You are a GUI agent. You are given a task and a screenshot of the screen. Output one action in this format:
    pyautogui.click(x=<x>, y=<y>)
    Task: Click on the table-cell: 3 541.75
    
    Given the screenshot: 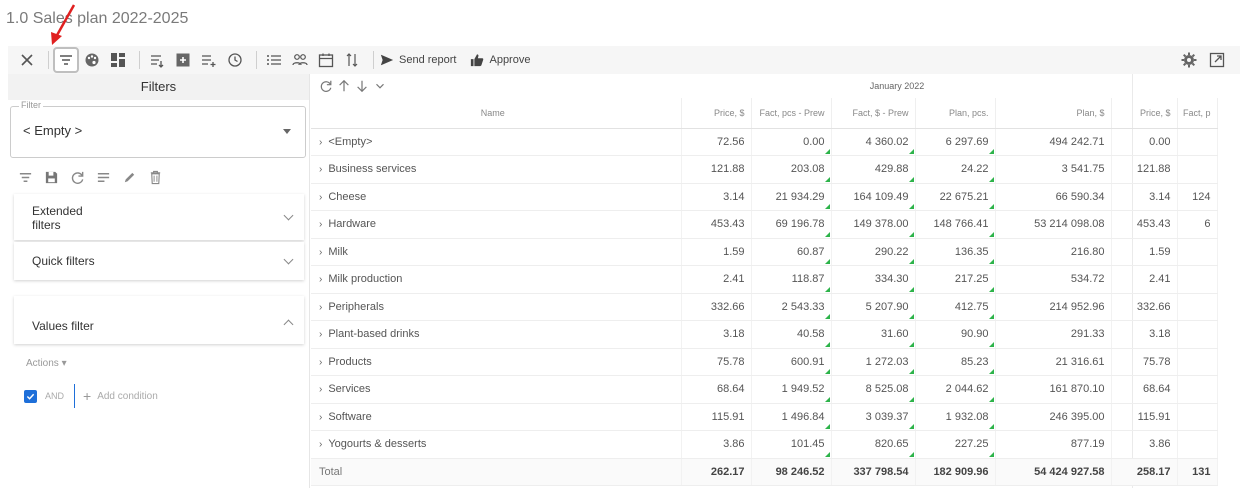 What is the action you would take?
    pyautogui.click(x=1053, y=169)
    